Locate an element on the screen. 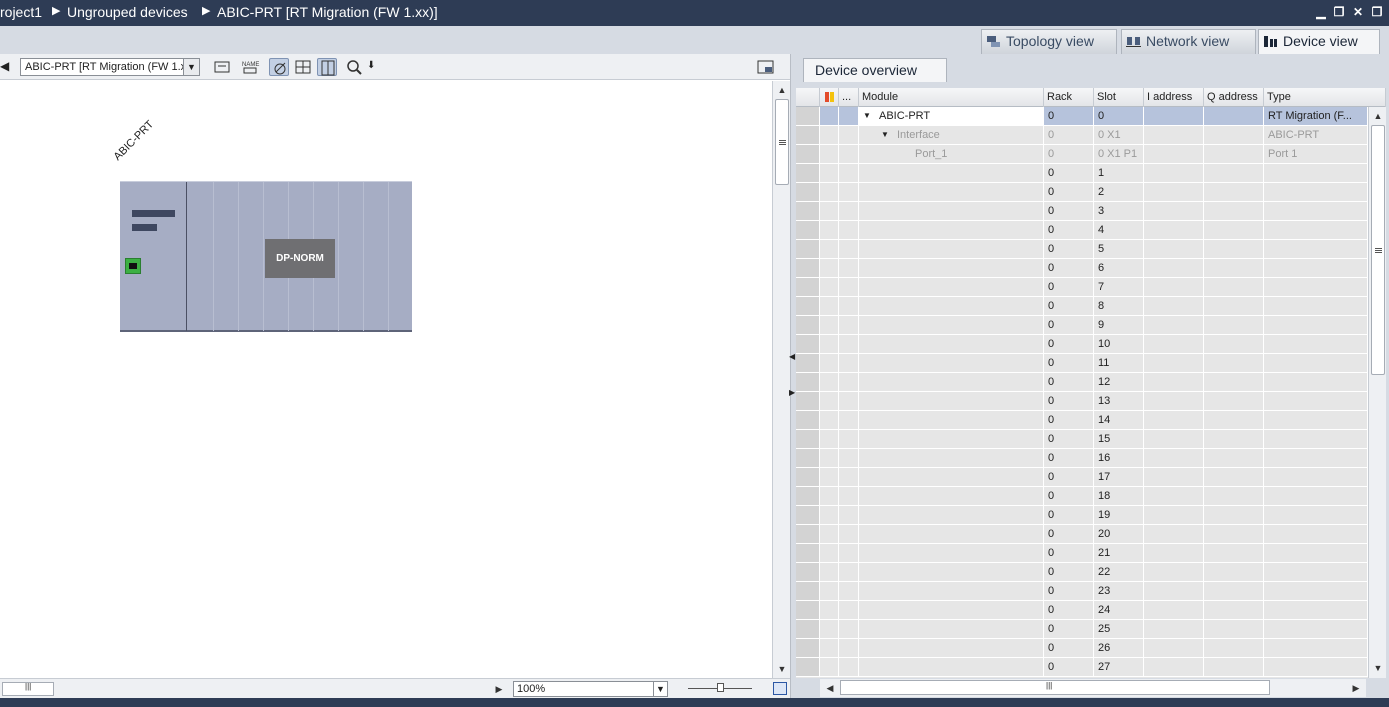 The image size is (1389, 707). header-i-address: I address is located at coordinates (1174, 97).